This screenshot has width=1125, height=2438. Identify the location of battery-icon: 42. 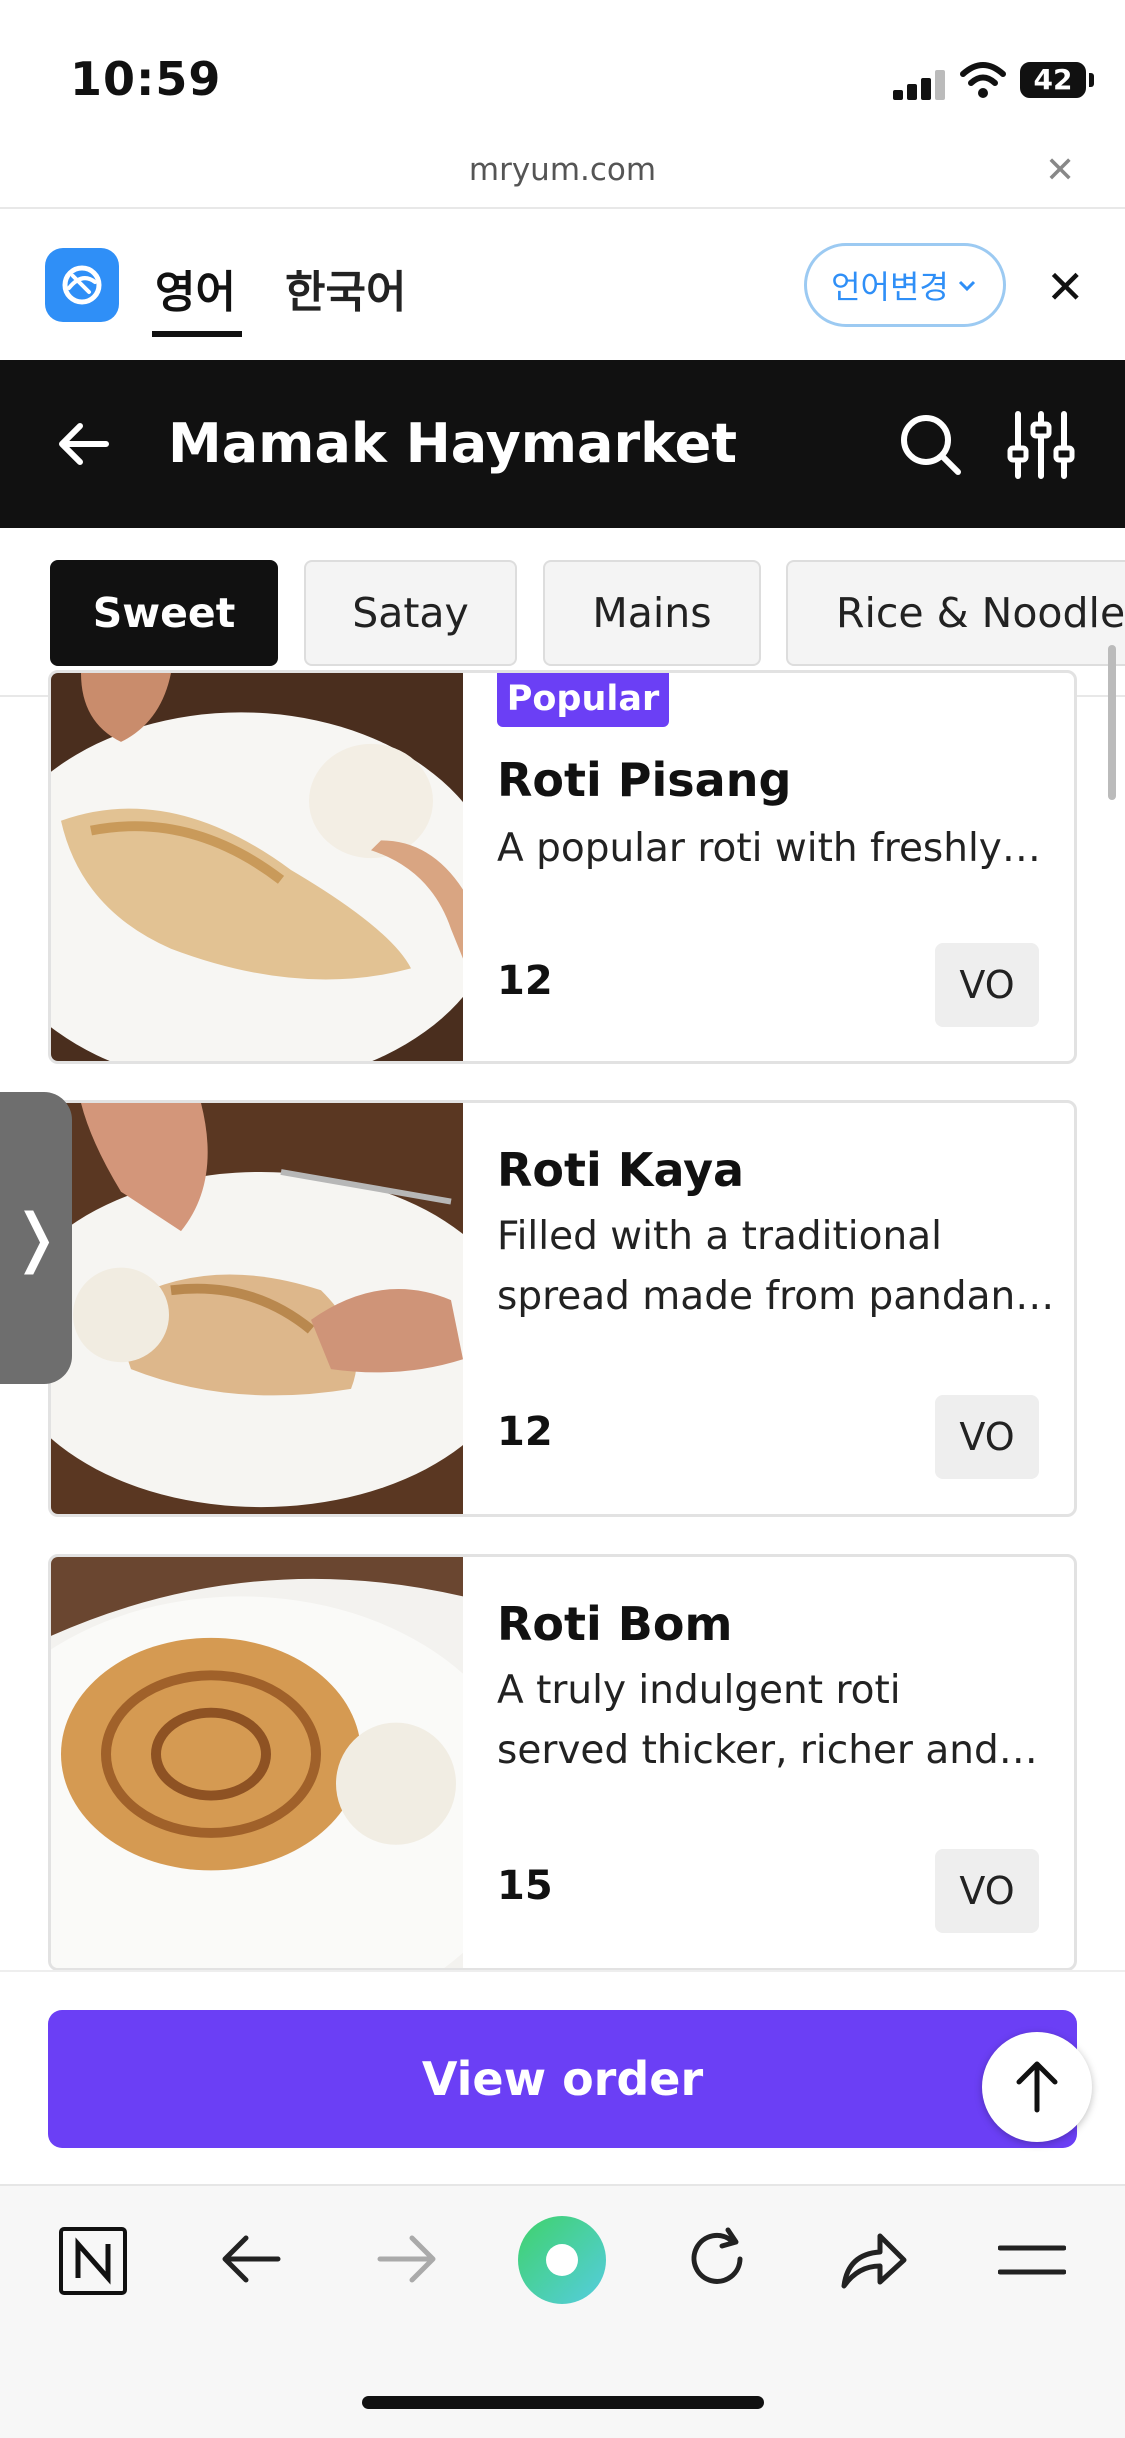
(1053, 80).